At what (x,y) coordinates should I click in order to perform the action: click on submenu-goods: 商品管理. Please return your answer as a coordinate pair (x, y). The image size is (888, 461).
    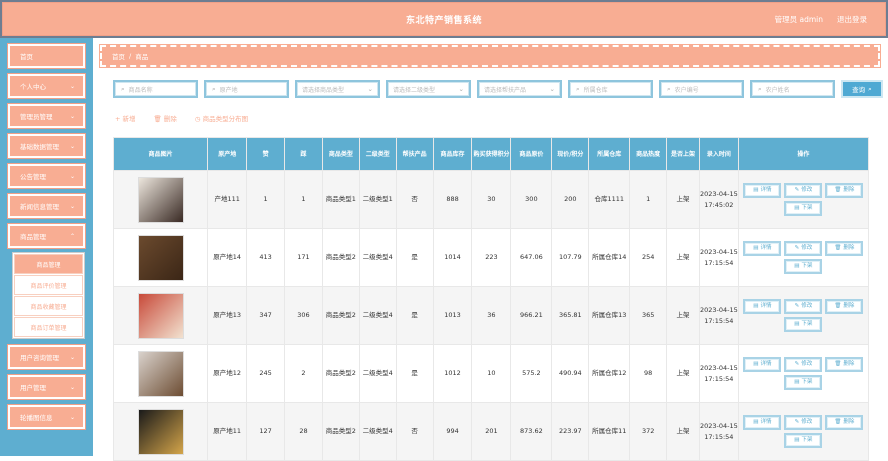
    Looking at the image, I should click on (48, 264).